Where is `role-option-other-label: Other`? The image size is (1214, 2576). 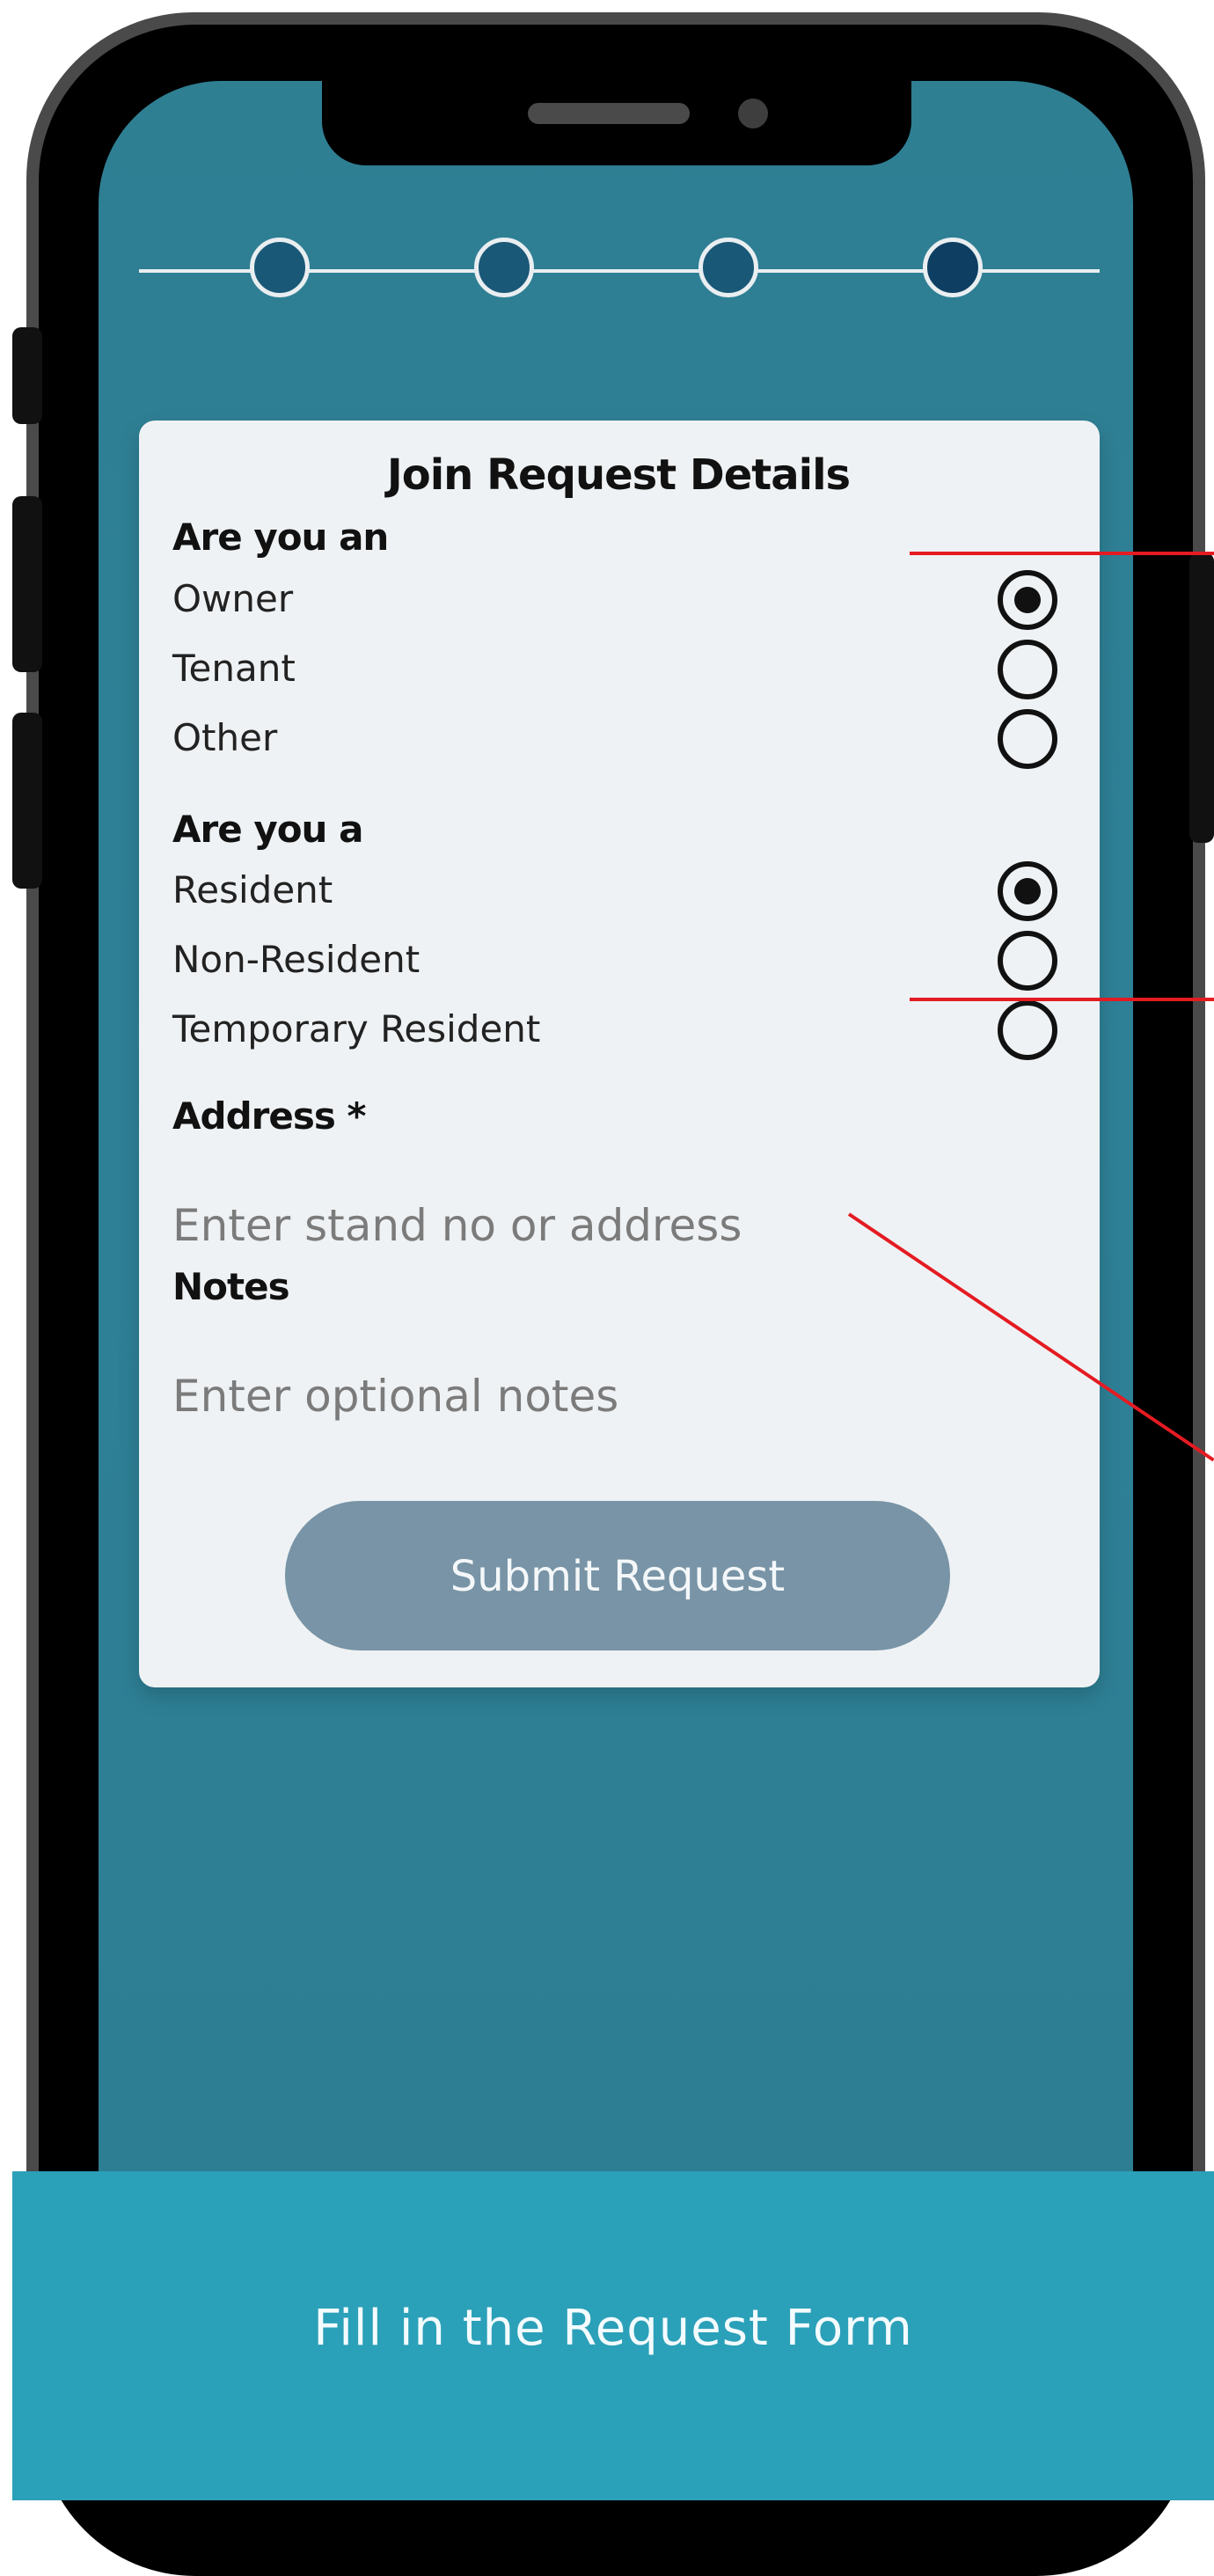 role-option-other-label: Other is located at coordinates (225, 737).